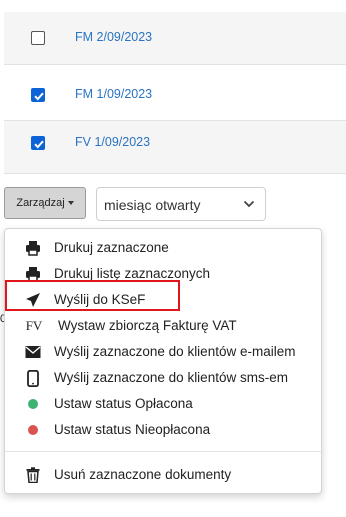  Describe the element at coordinates (40, 203) in the screenshot. I see `manage-button-label: Zarządzaj` at that location.